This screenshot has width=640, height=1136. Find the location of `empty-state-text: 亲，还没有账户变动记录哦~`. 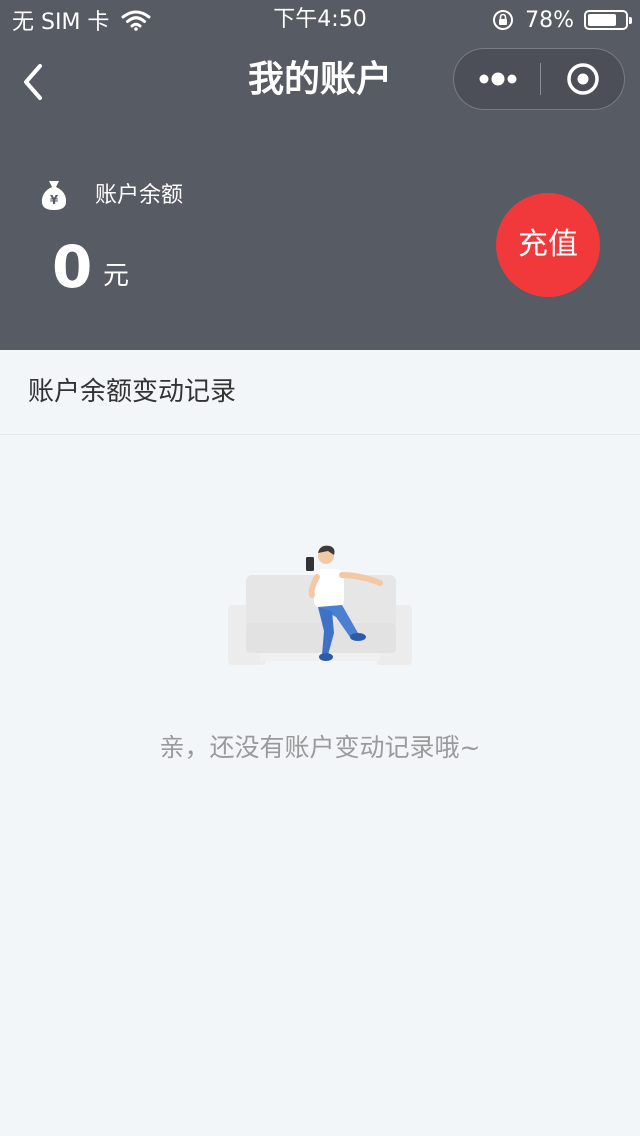

empty-state-text: 亲，还没有账户变动记录哦~ is located at coordinates (320, 747).